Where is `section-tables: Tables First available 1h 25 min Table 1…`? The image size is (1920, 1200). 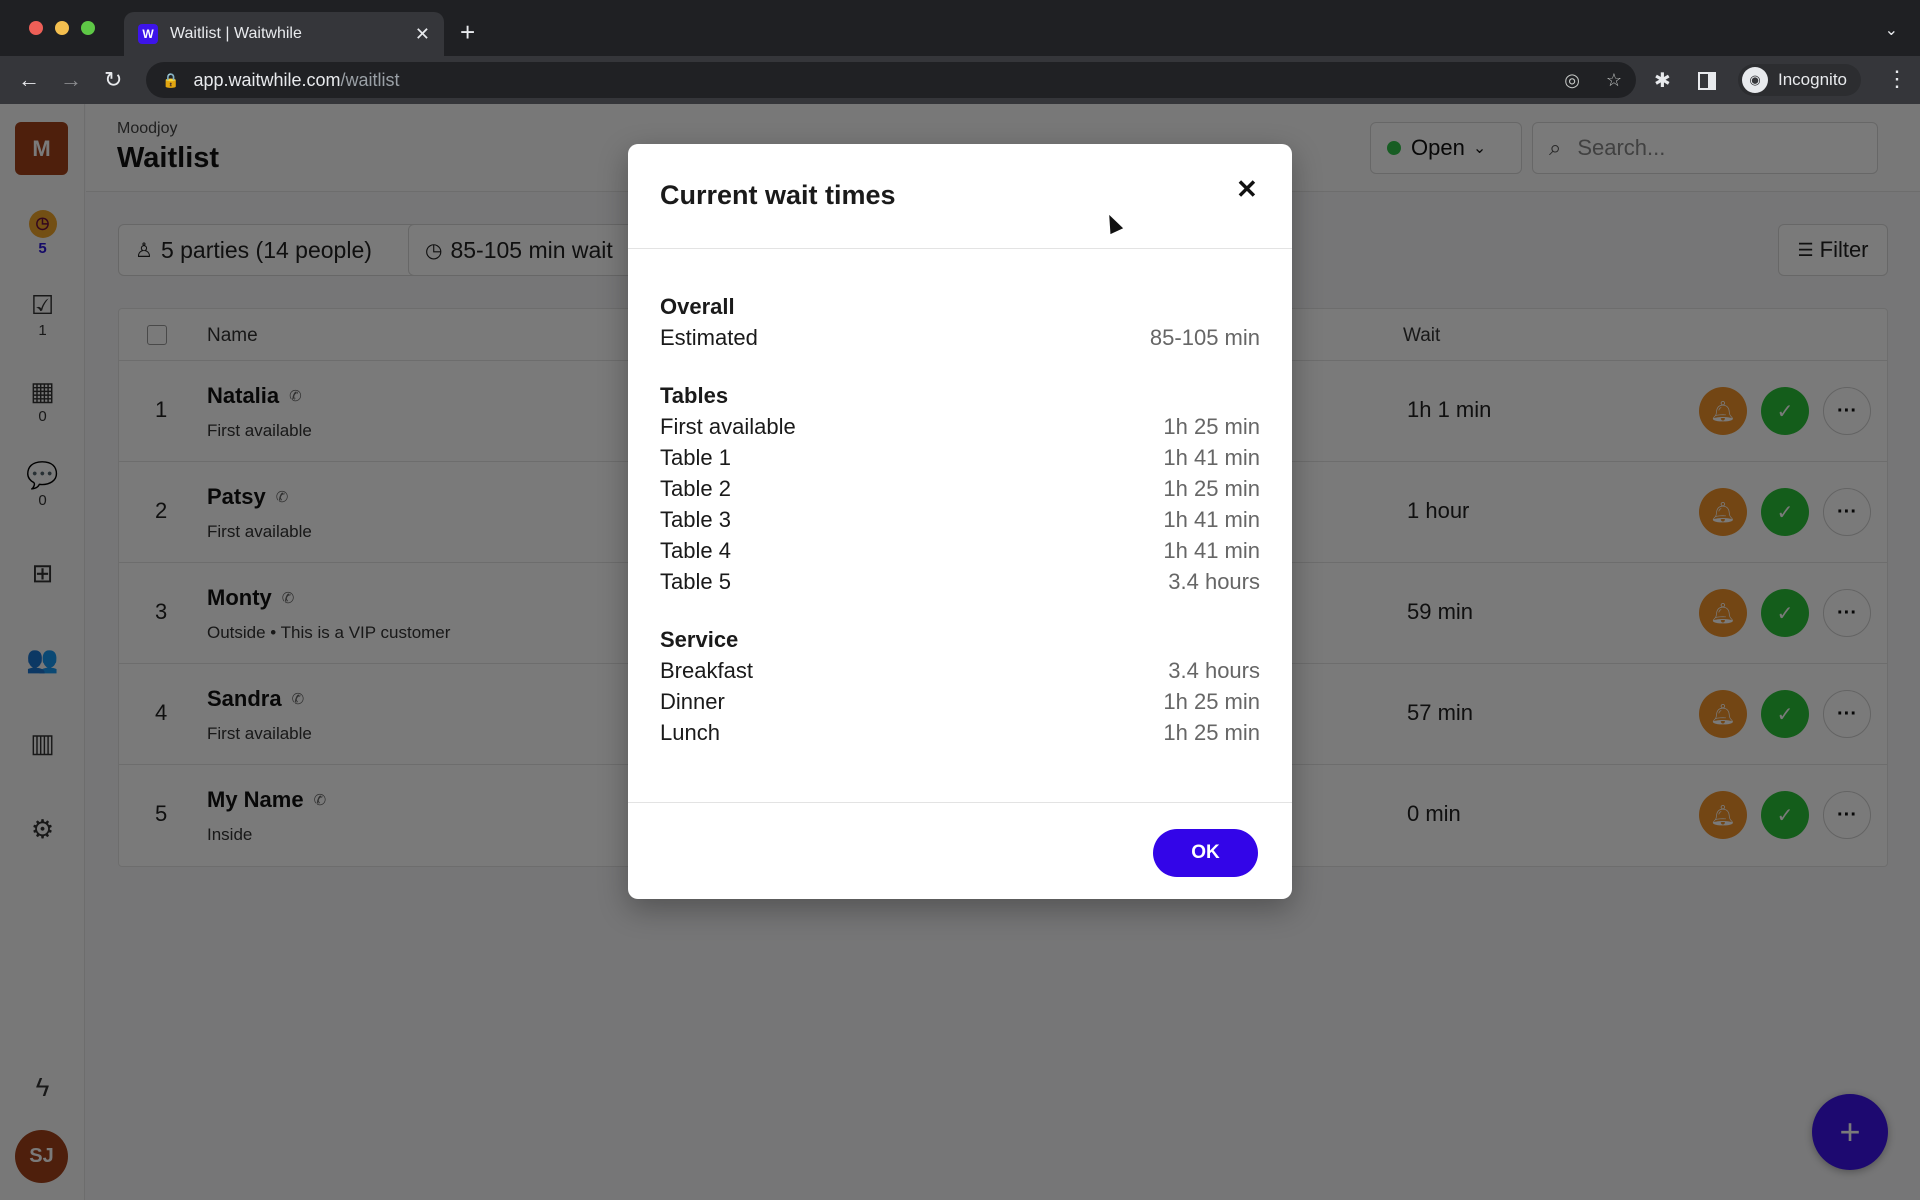 section-tables: Tables First available 1h 25 min Table 1… is located at coordinates (960, 488).